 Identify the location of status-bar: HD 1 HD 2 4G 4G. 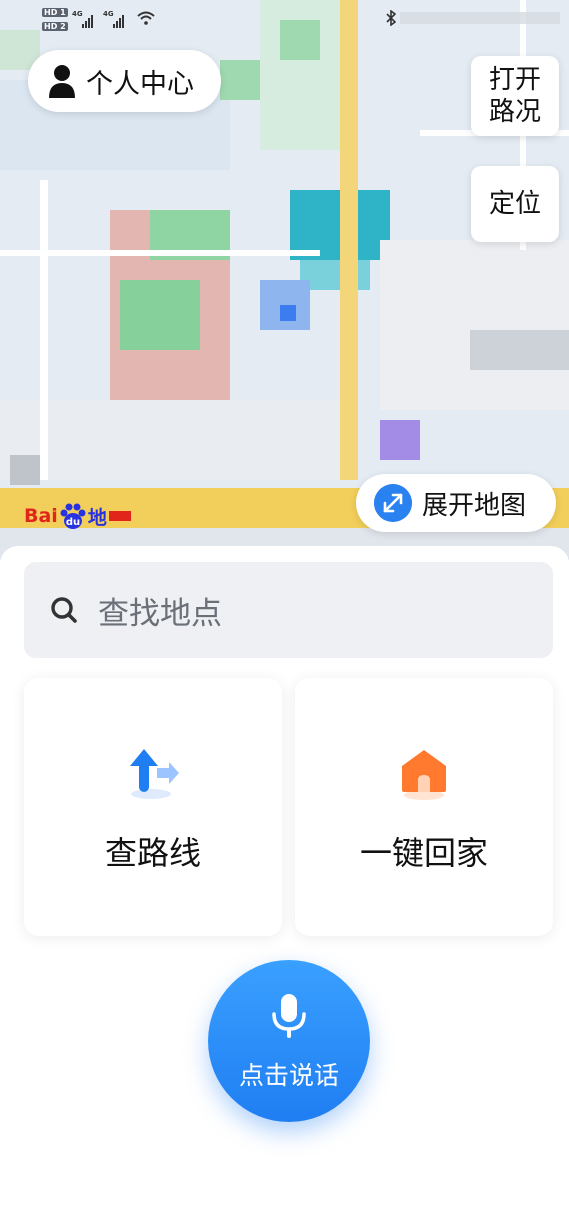
(284, 18).